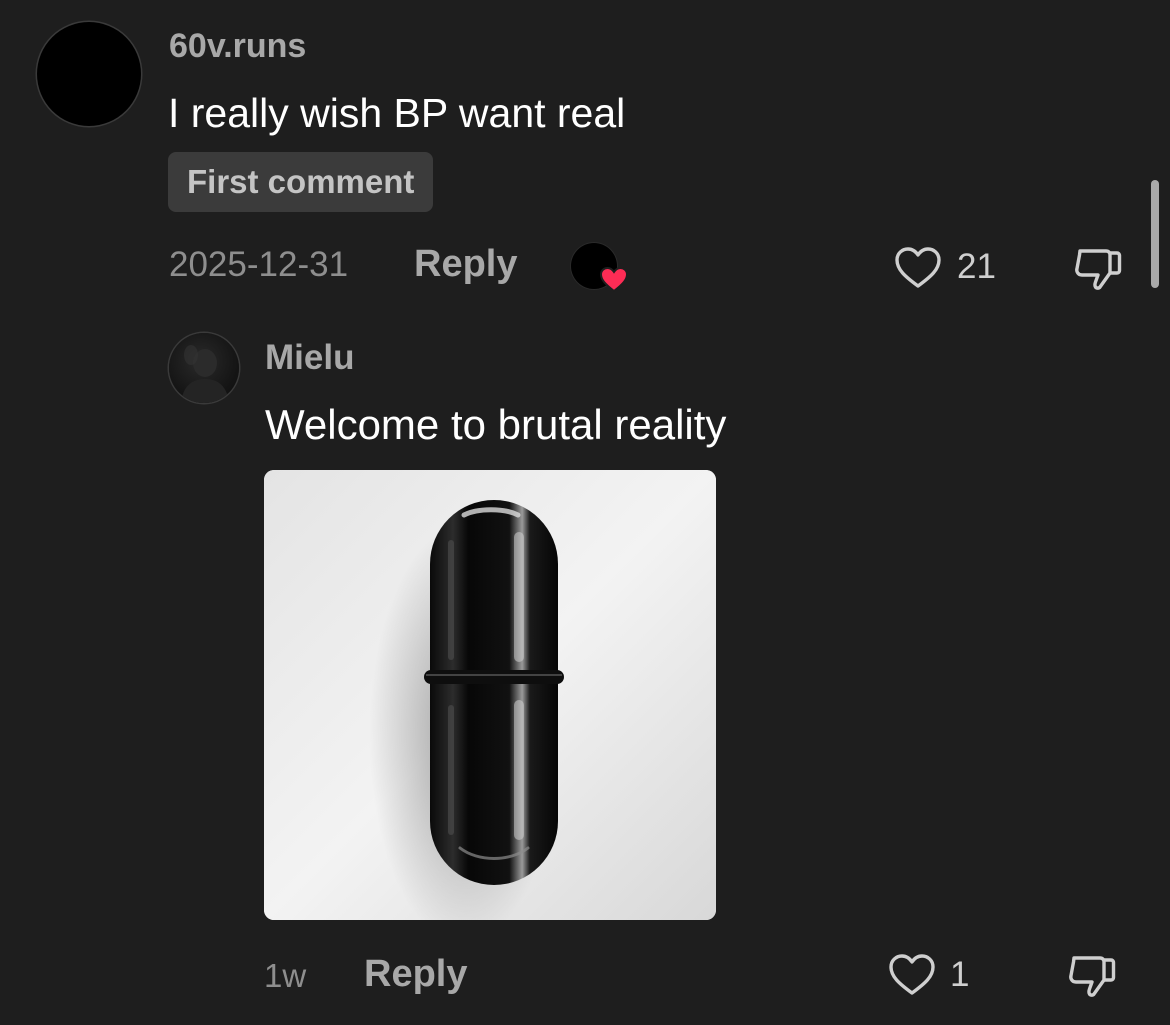 The width and height of the screenshot is (1170, 1025). What do you see at coordinates (960, 974) in the screenshot?
I see `reply-like-count: 1` at bounding box center [960, 974].